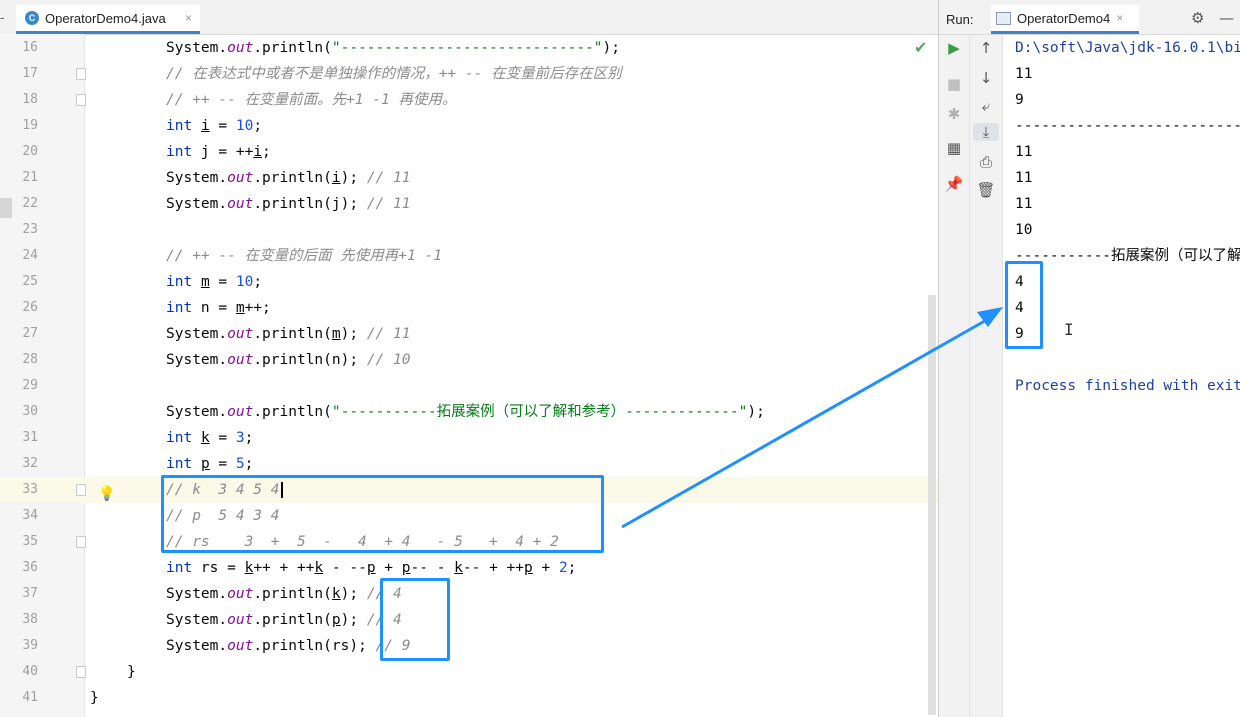 The height and width of the screenshot is (717, 1240). Describe the element at coordinates (19, 360) in the screenshot. I see `line-number: 28` at that location.